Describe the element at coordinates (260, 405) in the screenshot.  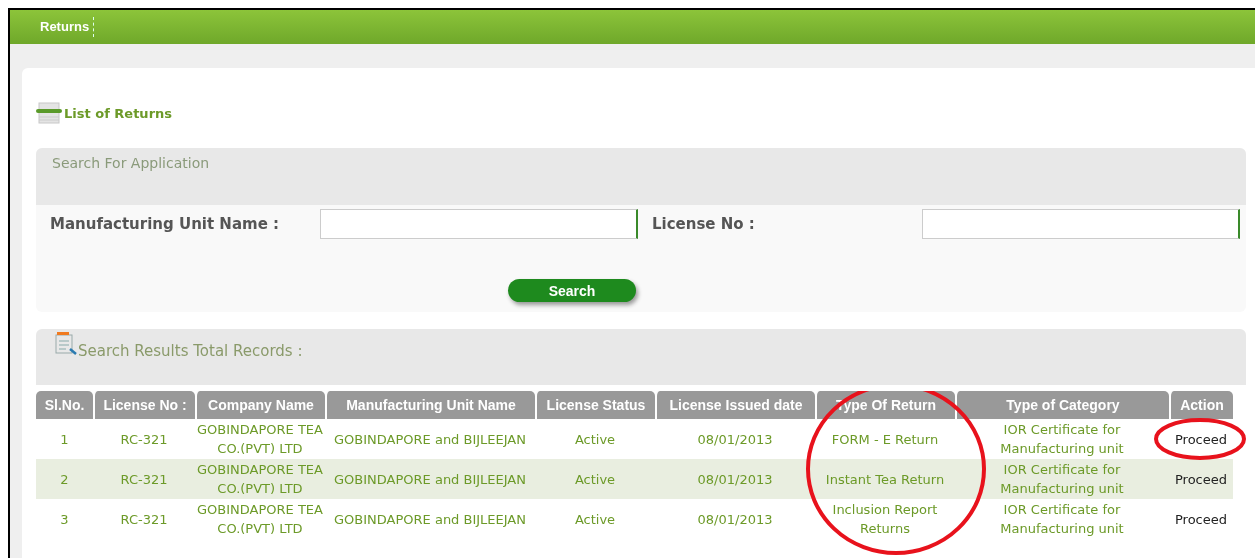
I see `column-header: Company Name` at that location.